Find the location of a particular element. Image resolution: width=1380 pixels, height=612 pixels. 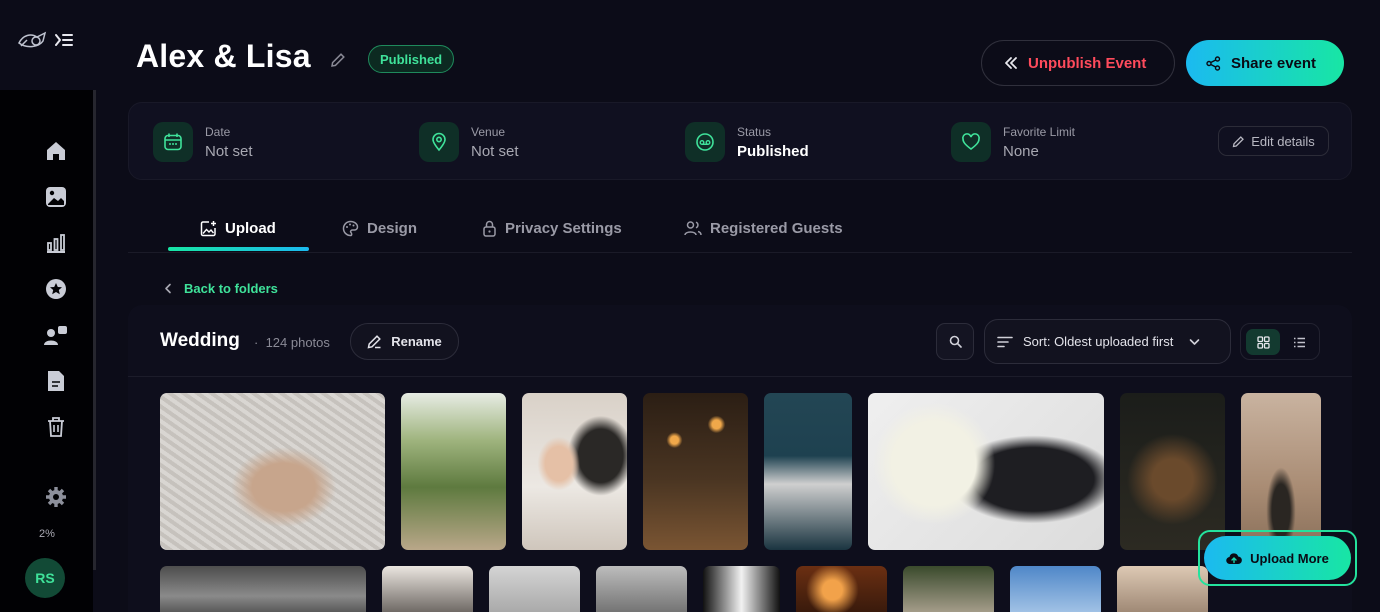

document-icon is located at coordinates (56, 381).